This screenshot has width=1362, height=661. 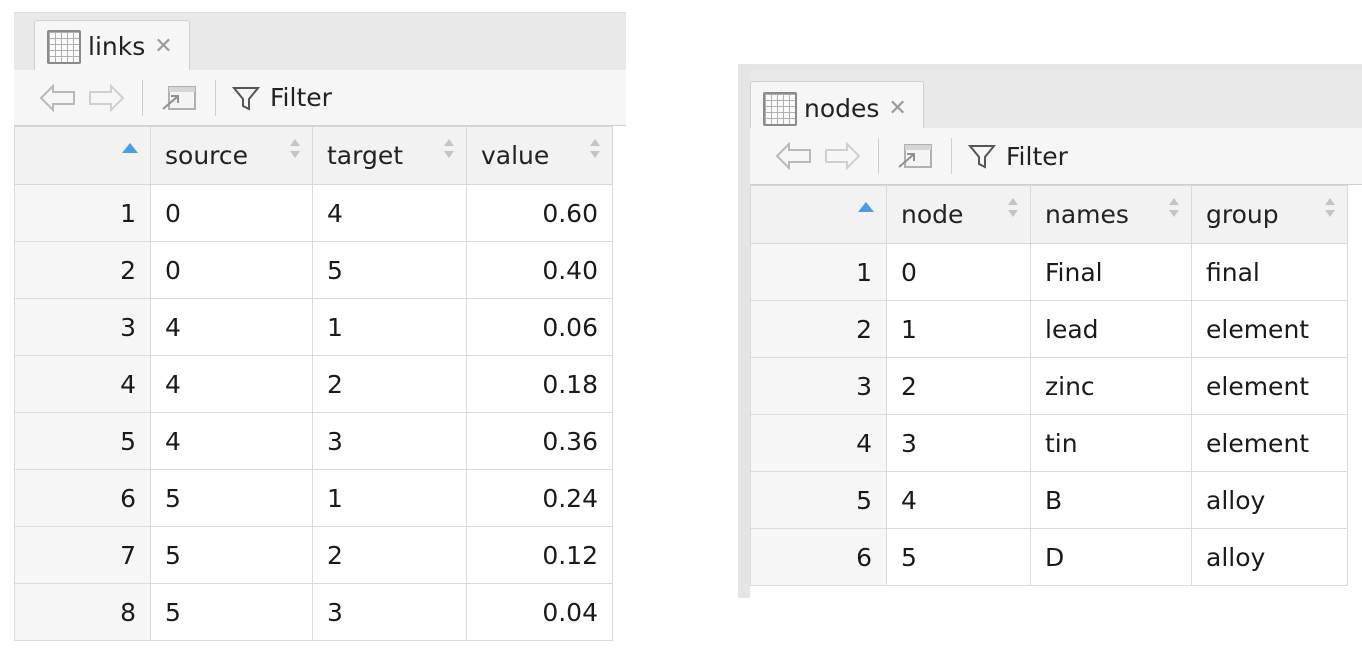 What do you see at coordinates (389, 213) in the screenshot?
I see `cell-target: 4` at bounding box center [389, 213].